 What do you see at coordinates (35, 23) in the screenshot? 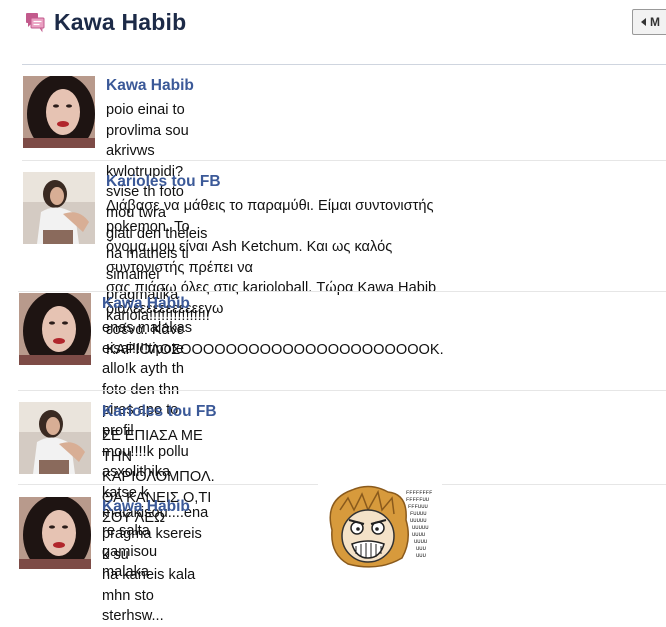
I see `messages-icon` at bounding box center [35, 23].